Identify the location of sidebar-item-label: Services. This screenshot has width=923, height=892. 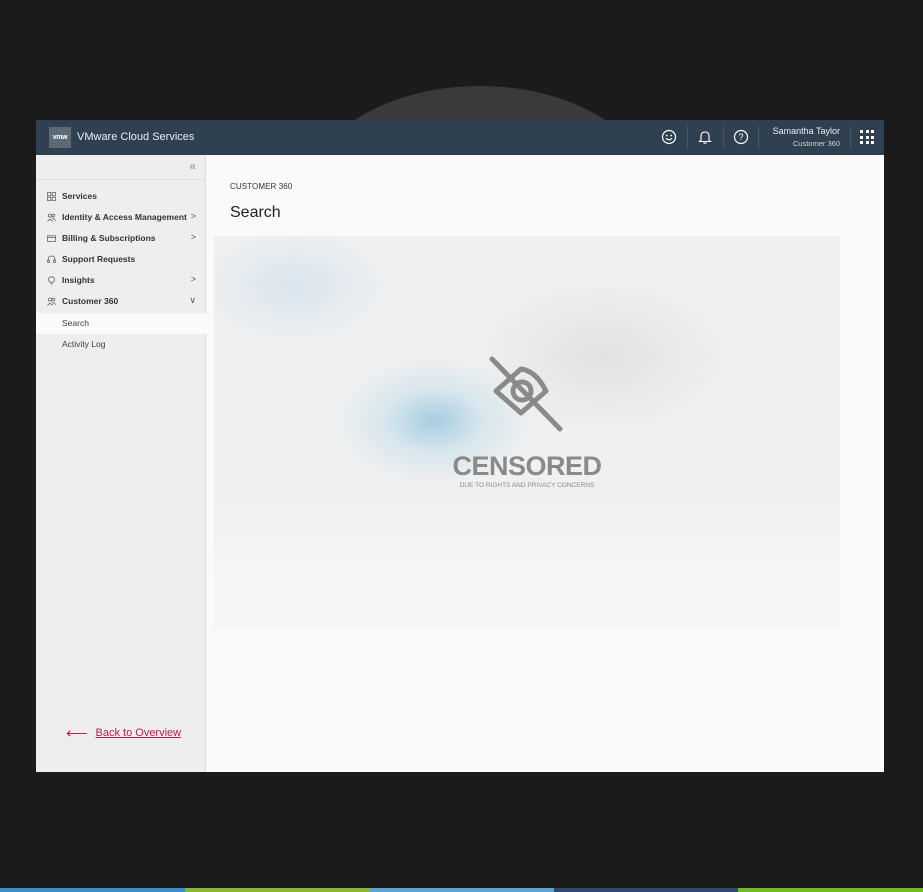
(79, 196).